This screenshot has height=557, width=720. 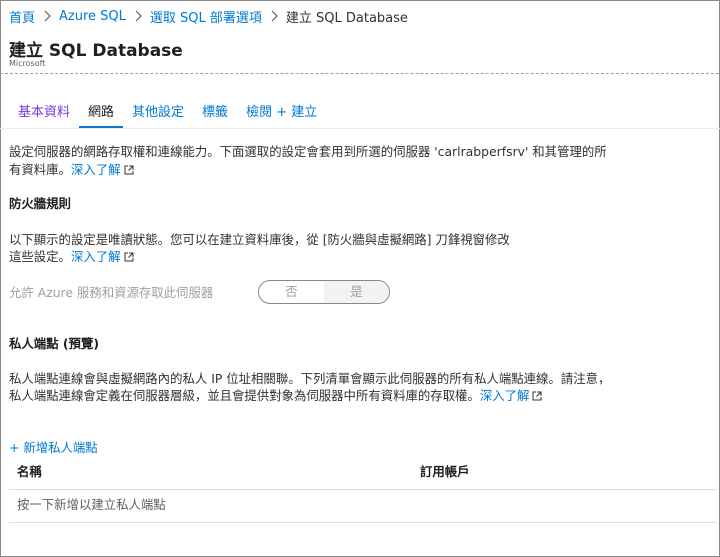 I want to click on breadcrumb-deploy-options: 選取 SQL 部署選項, so click(x=206, y=16).